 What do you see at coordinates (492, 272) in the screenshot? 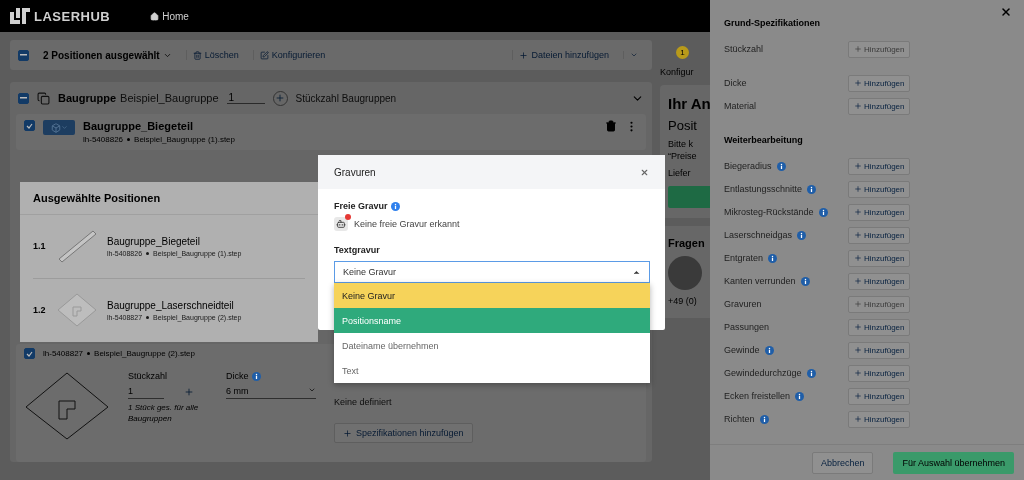
I see `engraving-select: Keine Gravur` at bounding box center [492, 272].